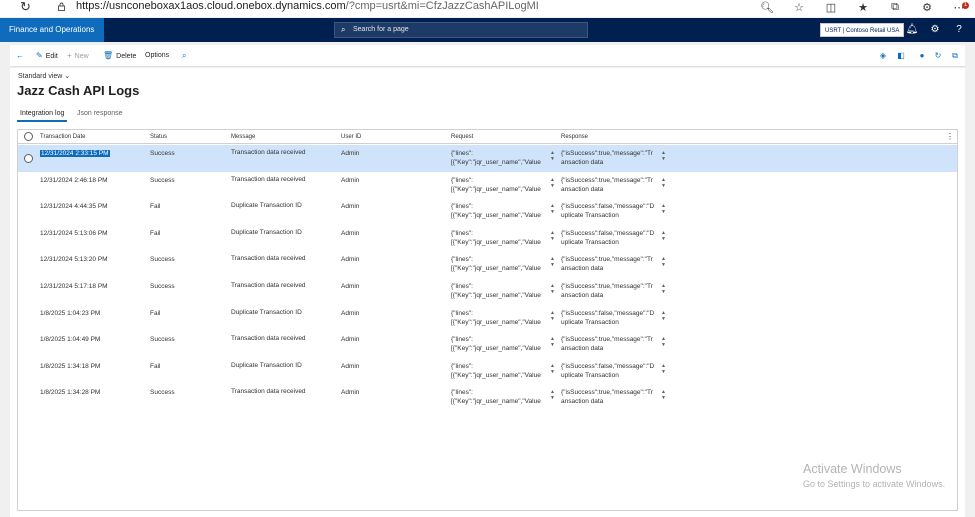 Image resolution: width=975 pixels, height=517 pixels. Describe the element at coordinates (883, 56) in the screenshot. I see `power-apps-icon: ◈` at that location.